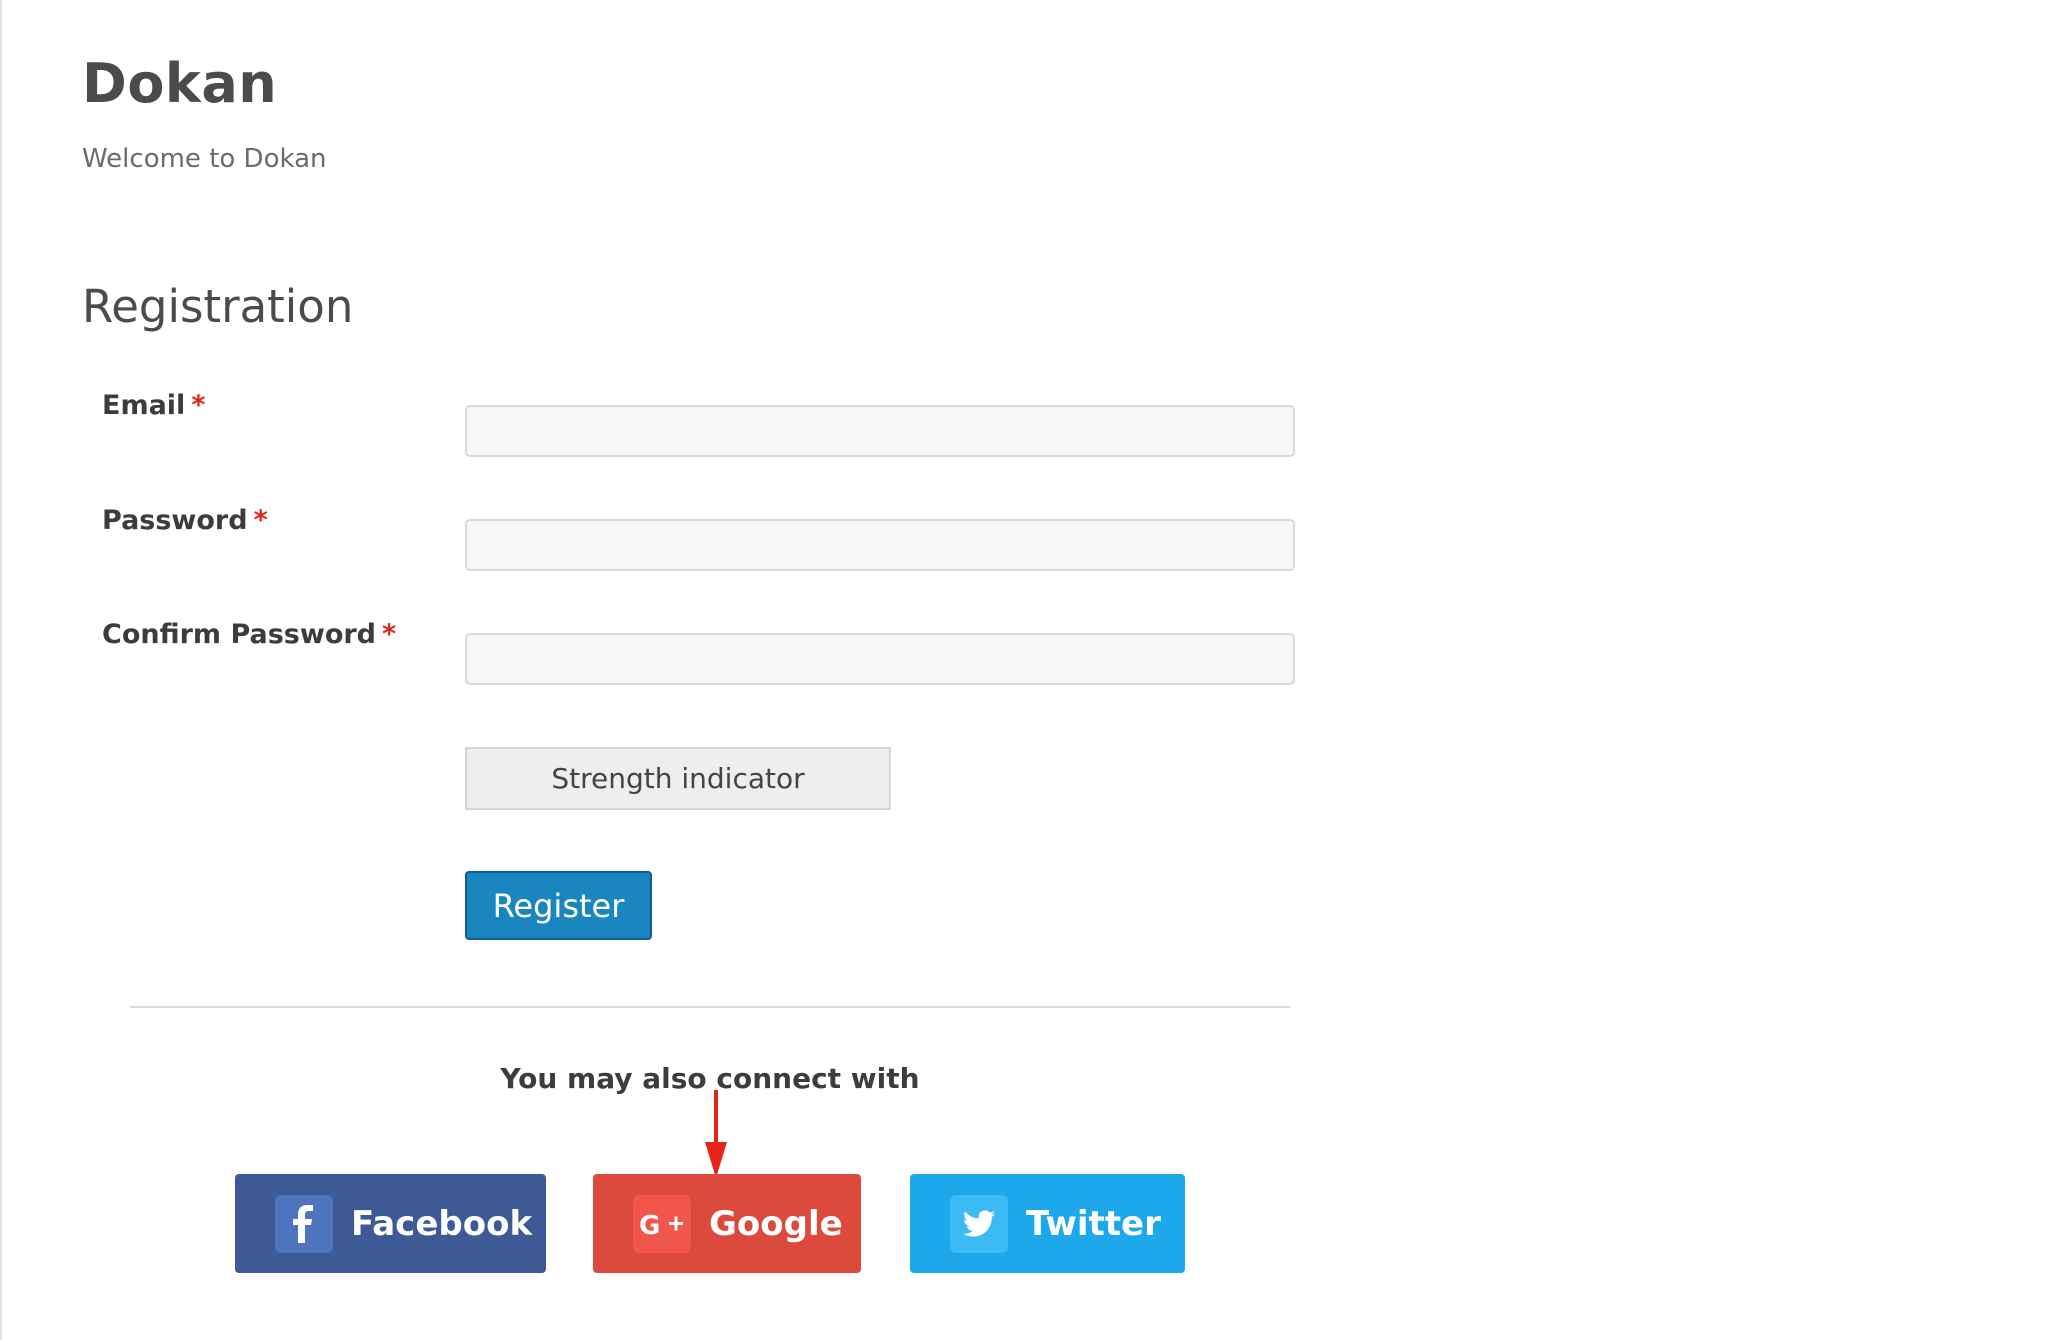  Describe the element at coordinates (179, 83) in the screenshot. I see `site-title: Dokan` at that location.